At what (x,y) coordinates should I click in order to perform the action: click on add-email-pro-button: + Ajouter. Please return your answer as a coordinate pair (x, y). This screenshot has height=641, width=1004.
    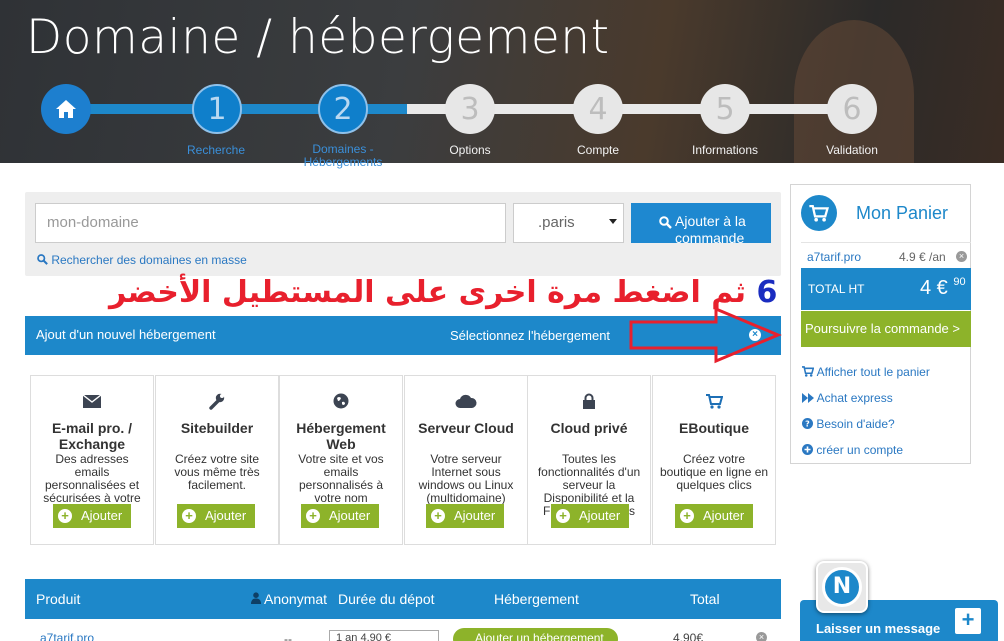
    Looking at the image, I should click on (92, 516).